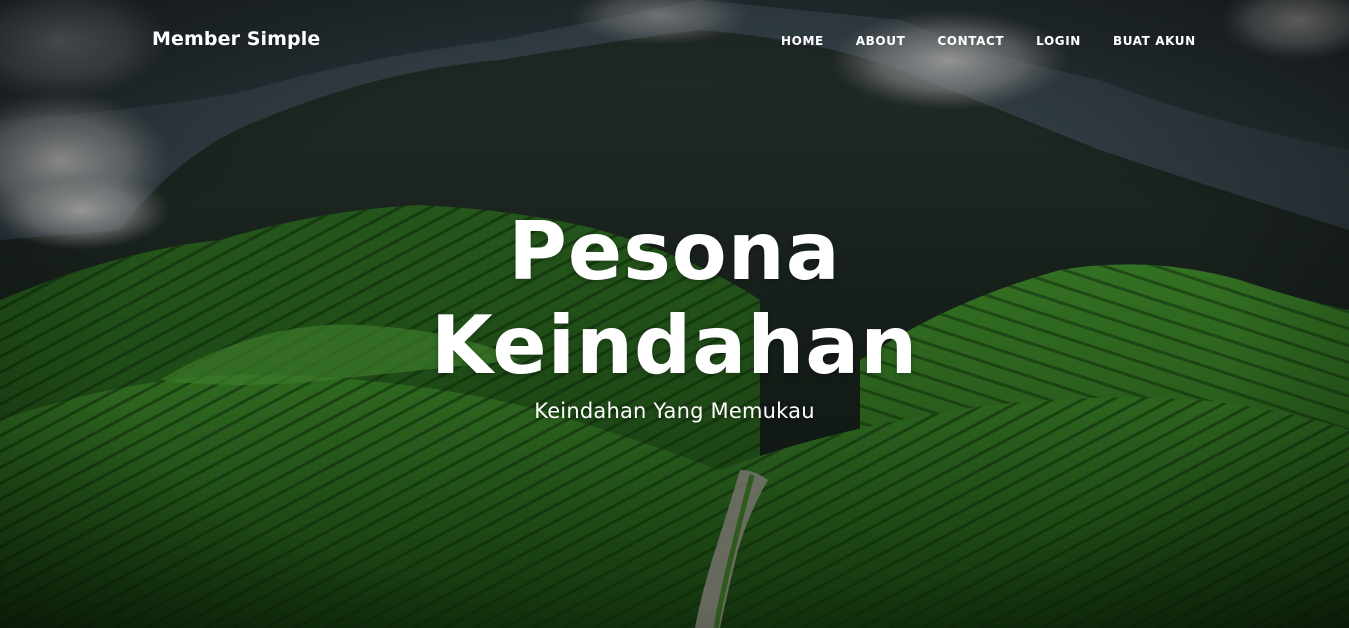  What do you see at coordinates (1058, 41) in the screenshot?
I see `nav-link-login: LOGIN` at bounding box center [1058, 41].